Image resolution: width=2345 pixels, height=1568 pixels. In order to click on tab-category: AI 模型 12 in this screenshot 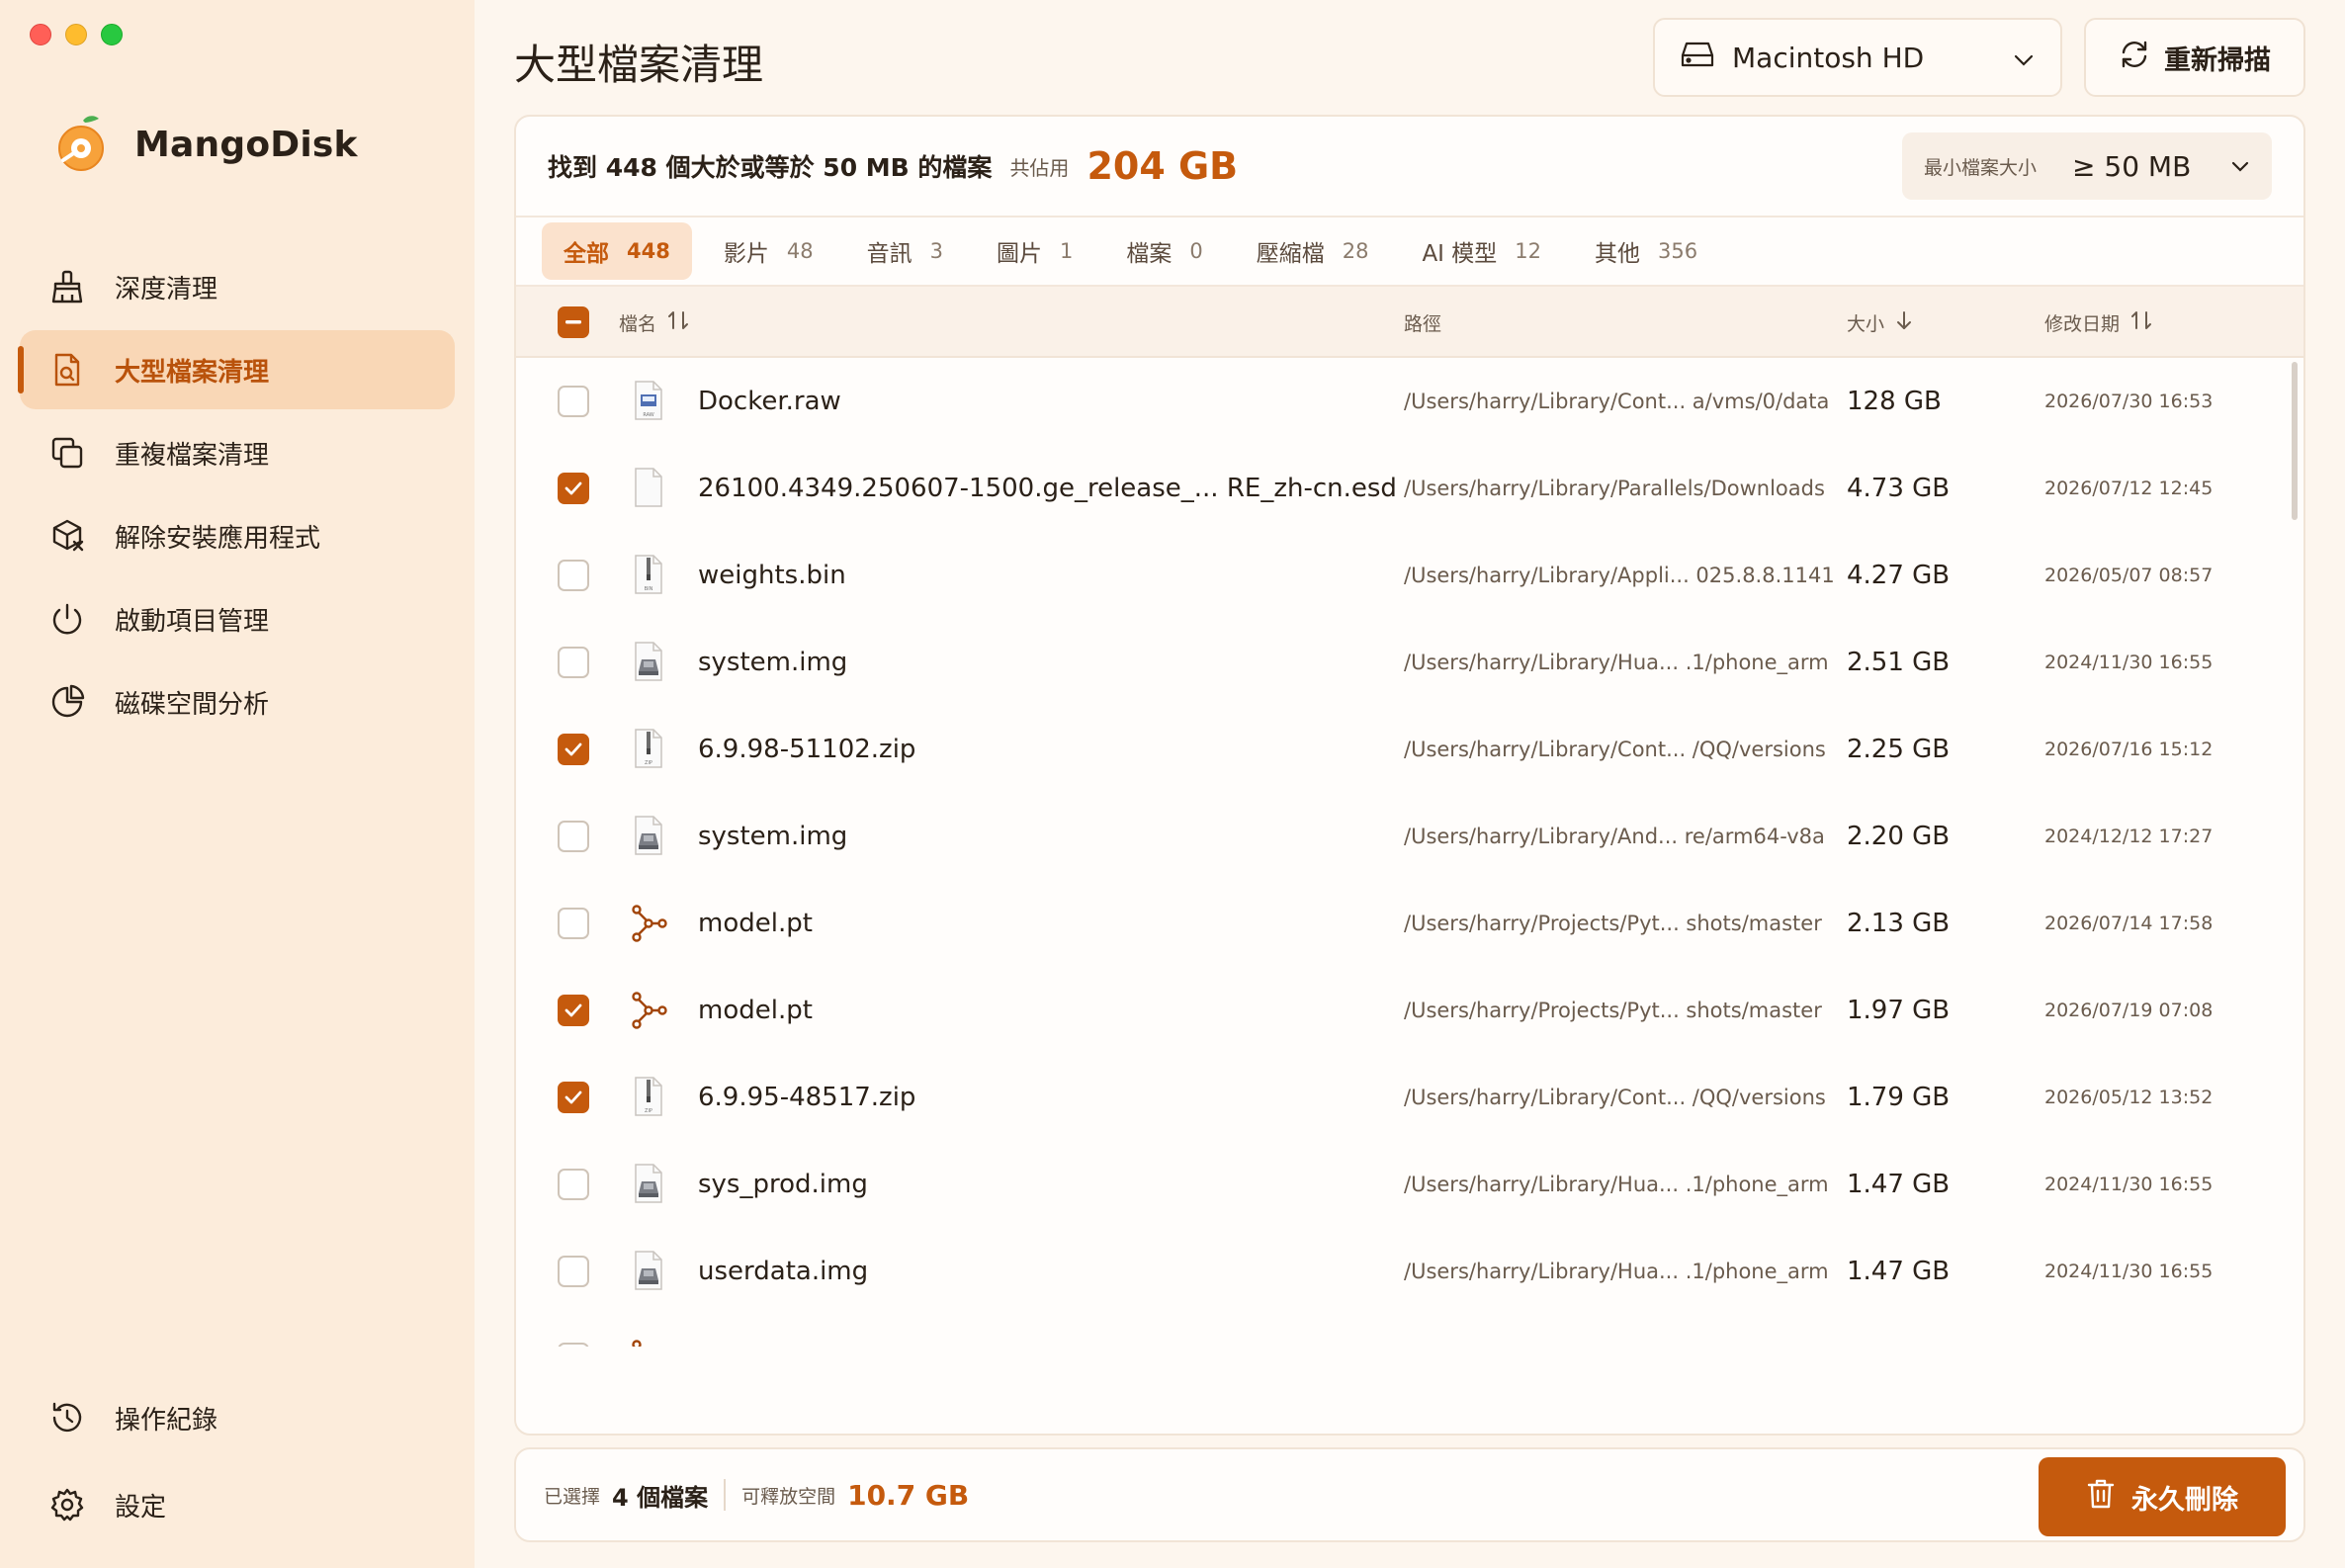, I will do `click(1481, 251)`.